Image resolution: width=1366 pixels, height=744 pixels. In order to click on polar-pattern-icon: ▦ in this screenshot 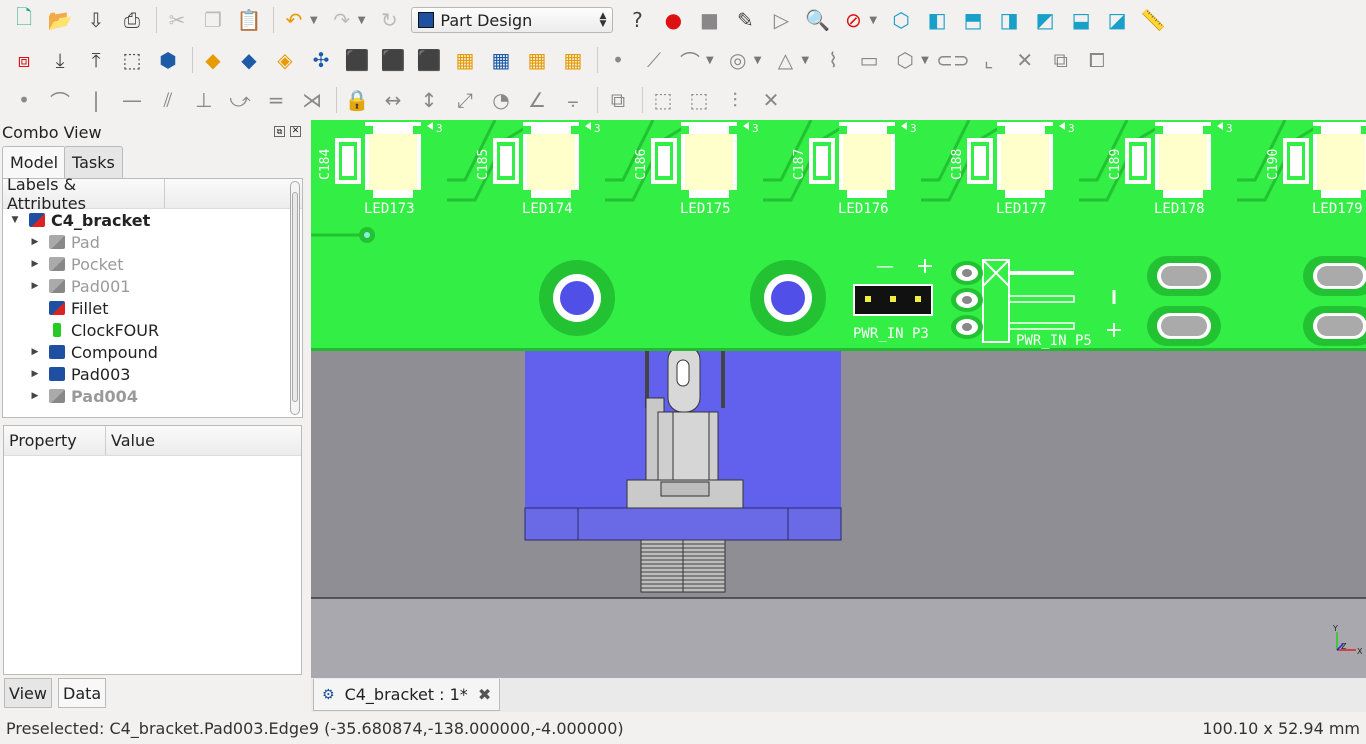, I will do `click(537, 60)`.